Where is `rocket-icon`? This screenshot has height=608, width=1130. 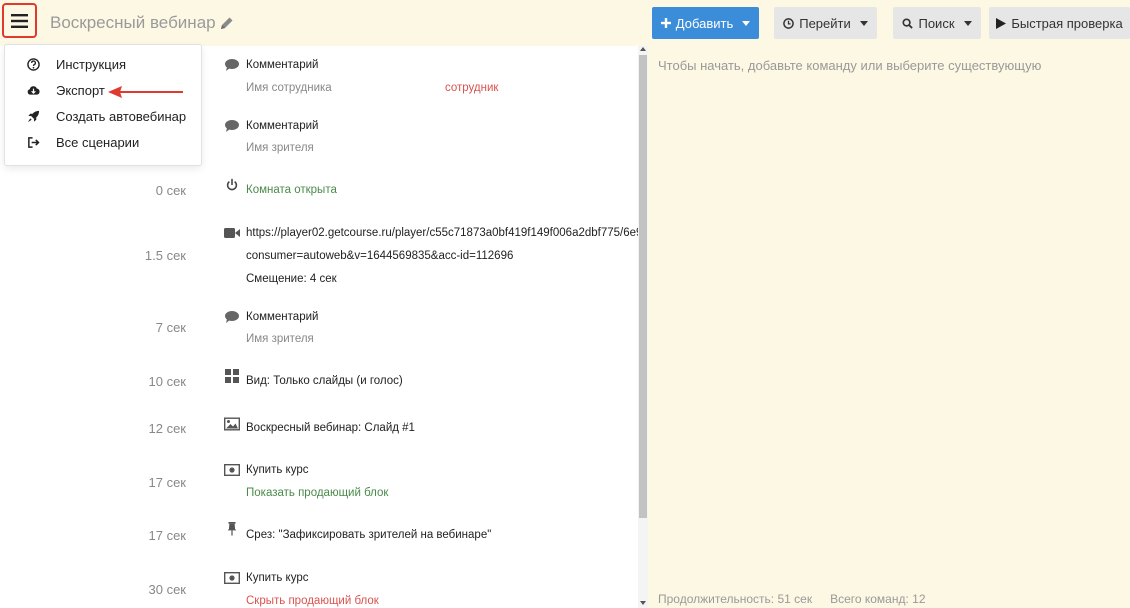 rocket-icon is located at coordinates (33, 116).